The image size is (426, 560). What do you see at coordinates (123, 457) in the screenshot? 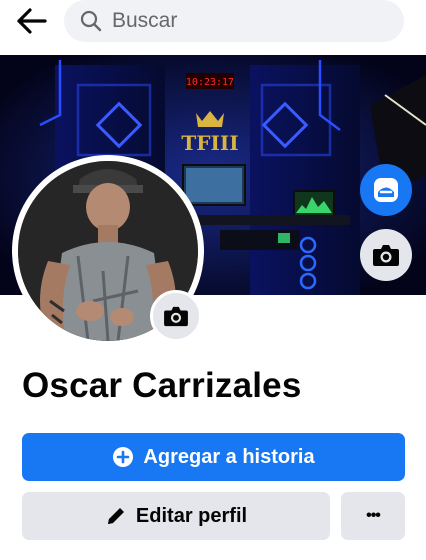
I see `plus-circle-icon` at bounding box center [123, 457].